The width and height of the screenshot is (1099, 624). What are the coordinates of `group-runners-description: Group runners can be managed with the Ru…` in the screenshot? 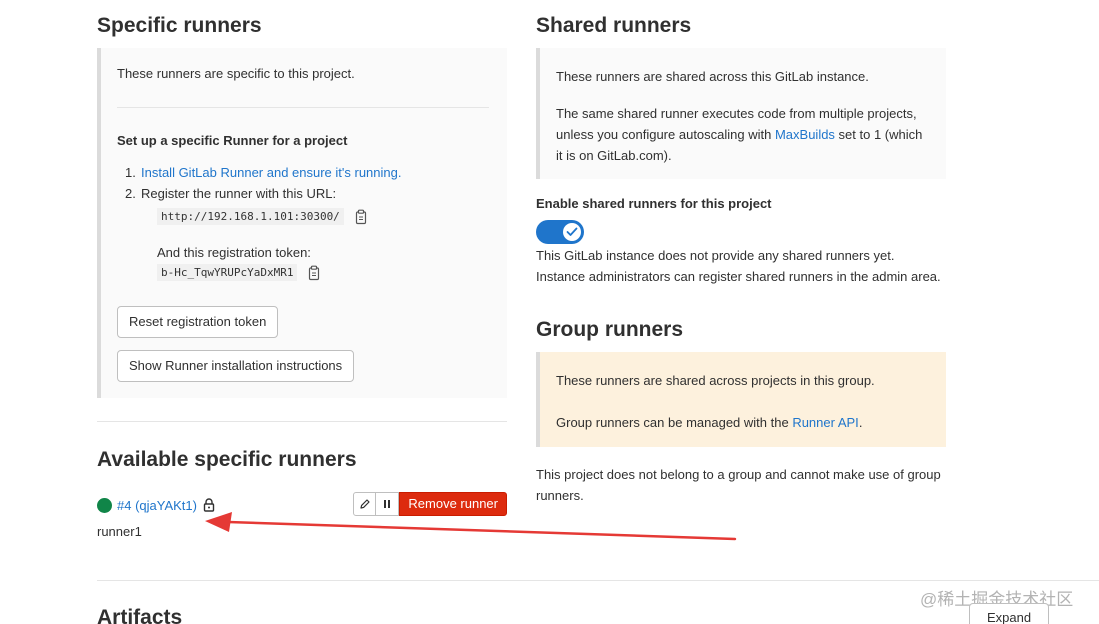 It's located at (709, 422).